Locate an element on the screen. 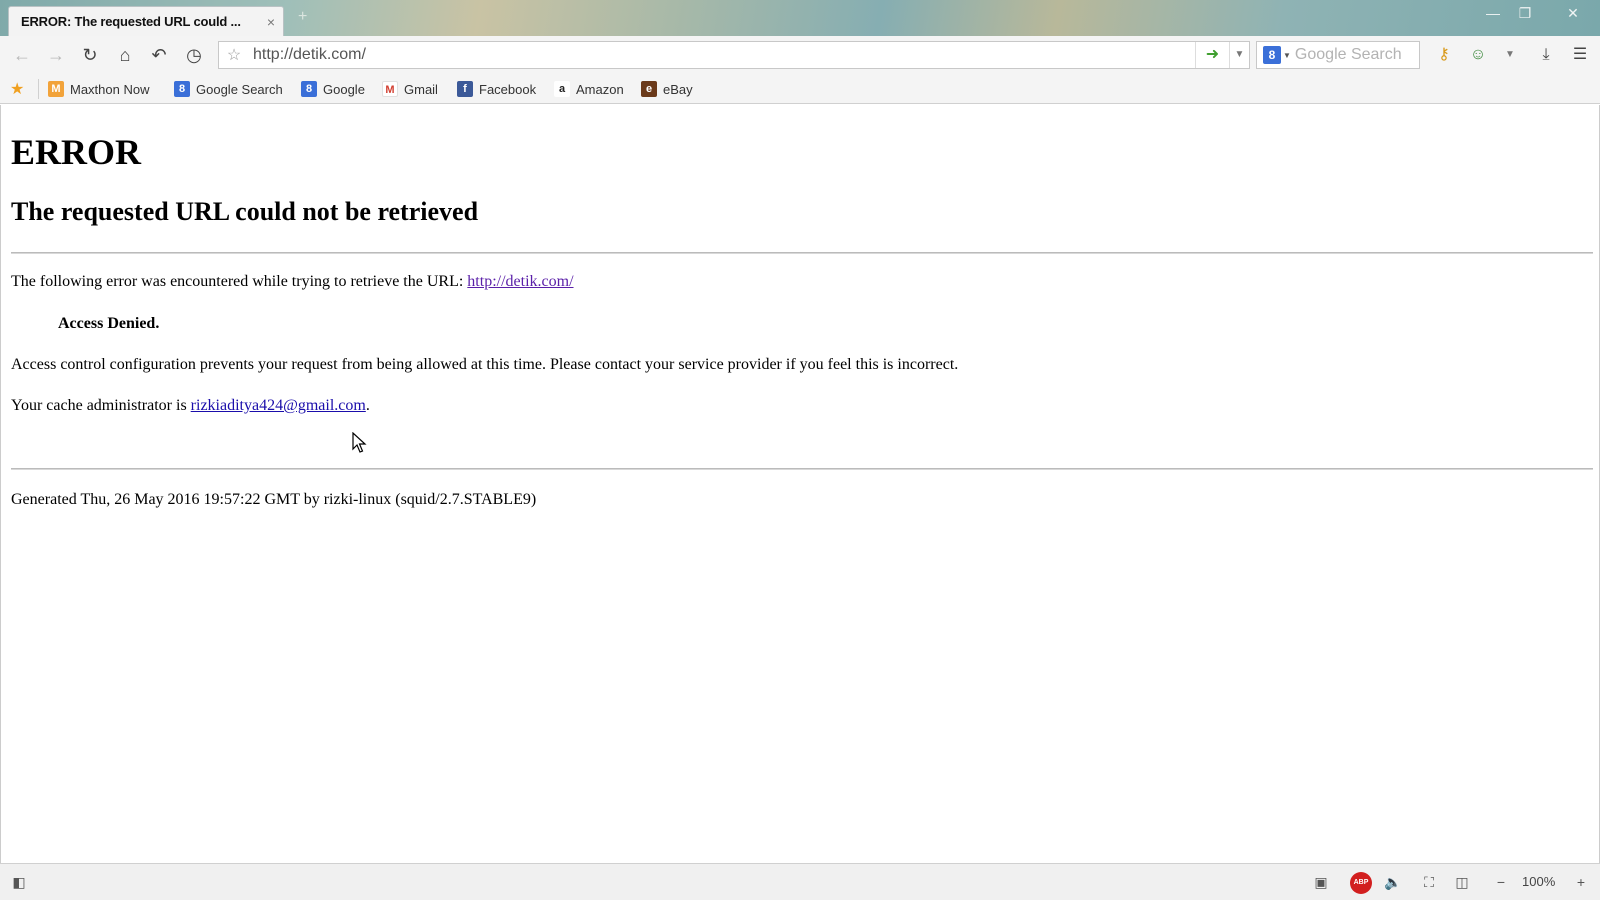 This screenshot has width=1600, height=900. page-subtitle: The requested URL could not be retrieved is located at coordinates (245, 211).